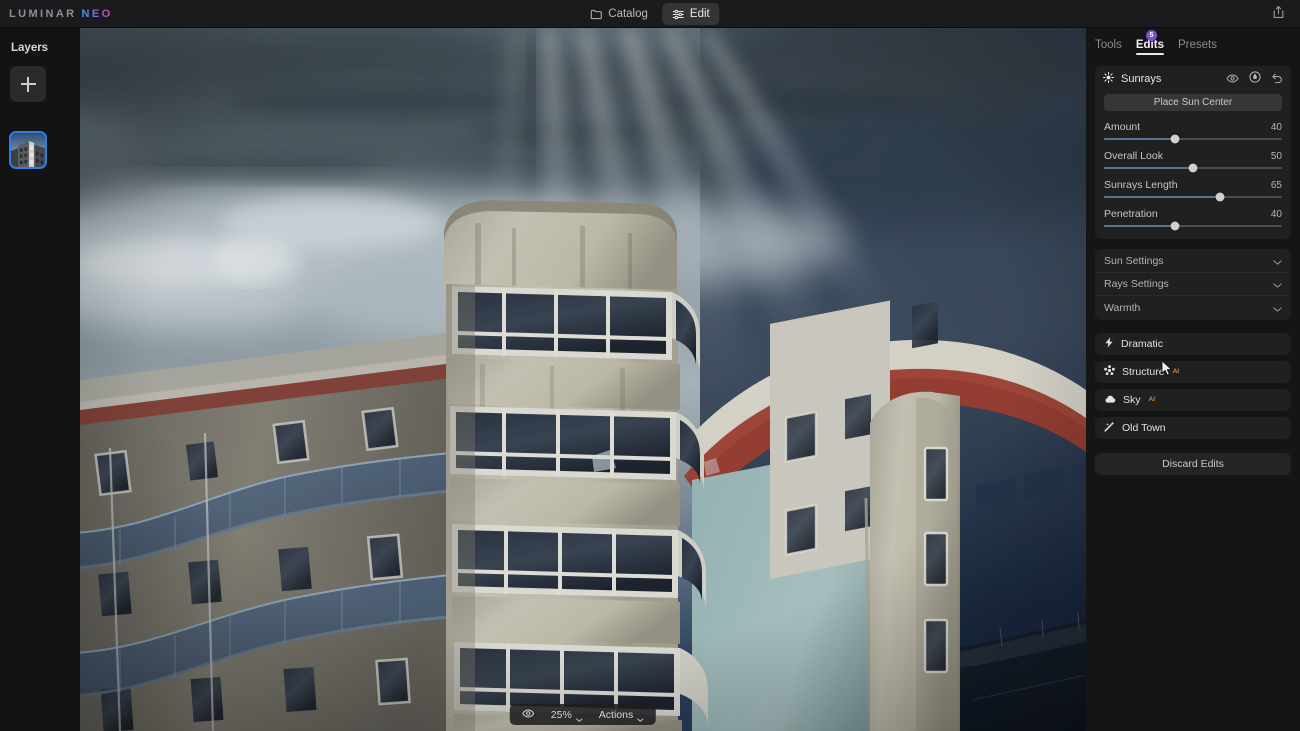 Image resolution: width=1300 pixels, height=731 pixels. I want to click on section-rays-settings: Rays Settings, so click(1193, 284).